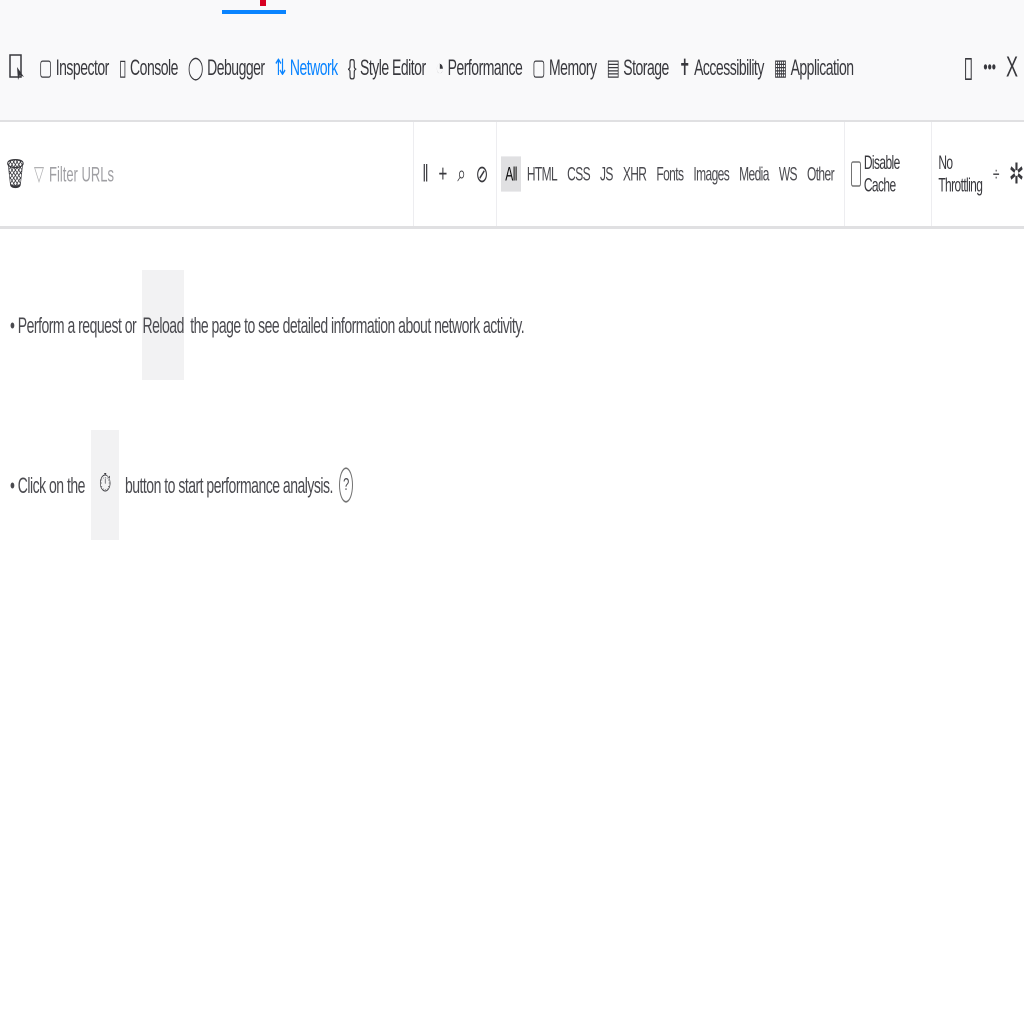  I want to click on filter-type-html: HTML, so click(542, 173).